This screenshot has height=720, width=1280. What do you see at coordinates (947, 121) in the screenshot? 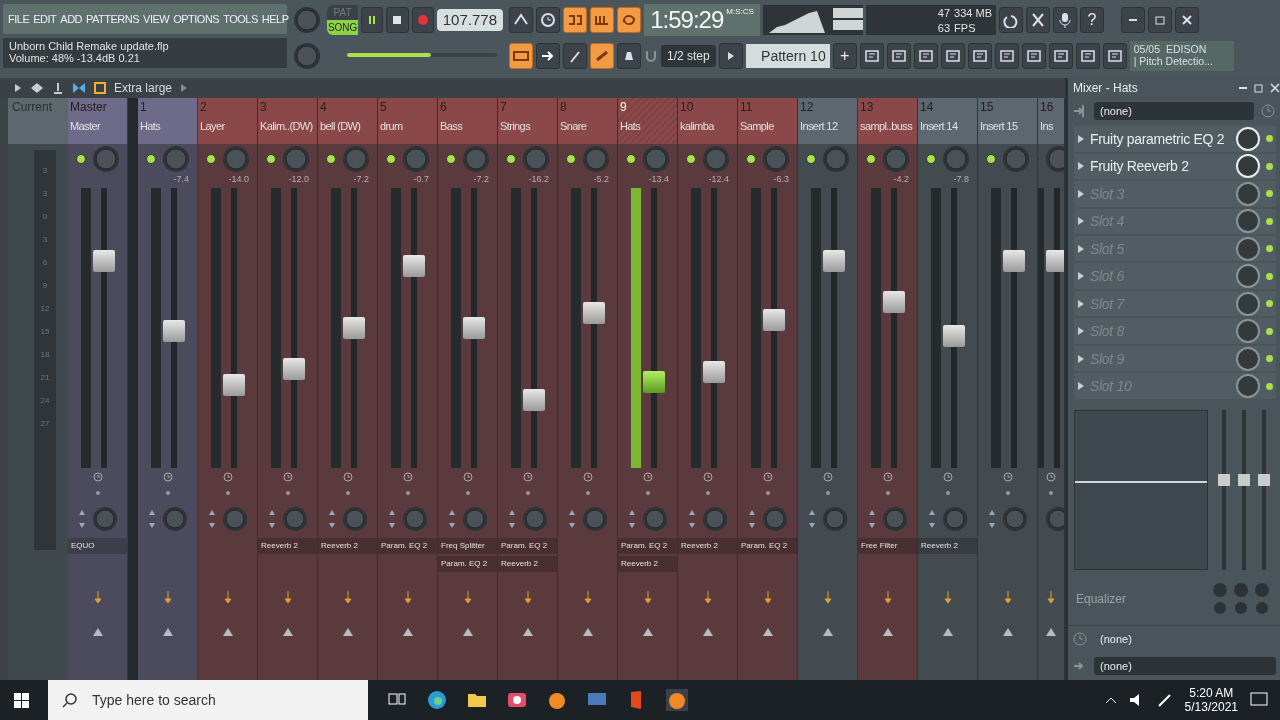
I see `strip-header: 14 Insert 14` at bounding box center [947, 121].